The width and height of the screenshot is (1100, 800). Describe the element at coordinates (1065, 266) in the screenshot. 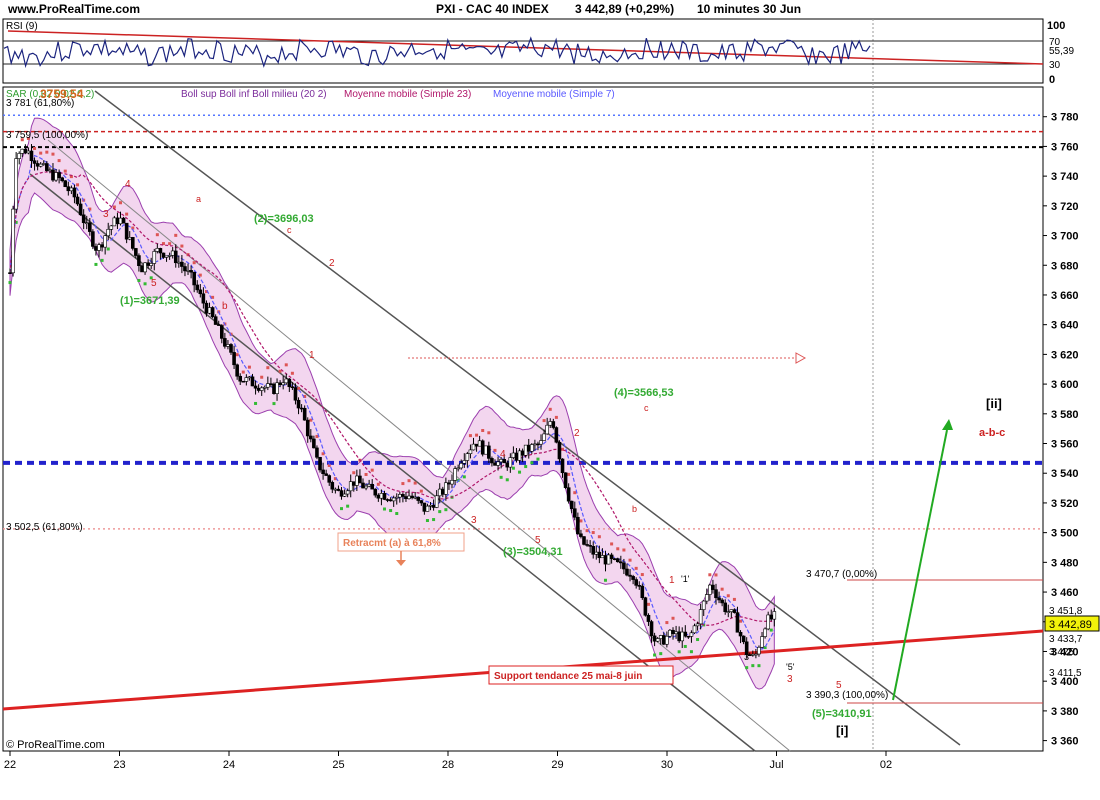

I see `y-tick-label: 3 680` at that location.